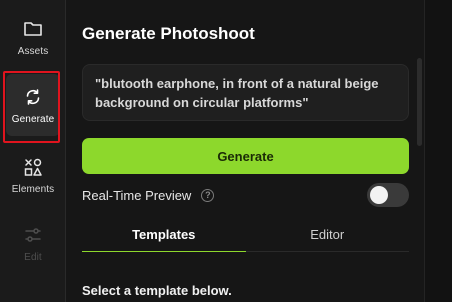  I want to click on sidebar-item-assets: Assets, so click(33, 37).